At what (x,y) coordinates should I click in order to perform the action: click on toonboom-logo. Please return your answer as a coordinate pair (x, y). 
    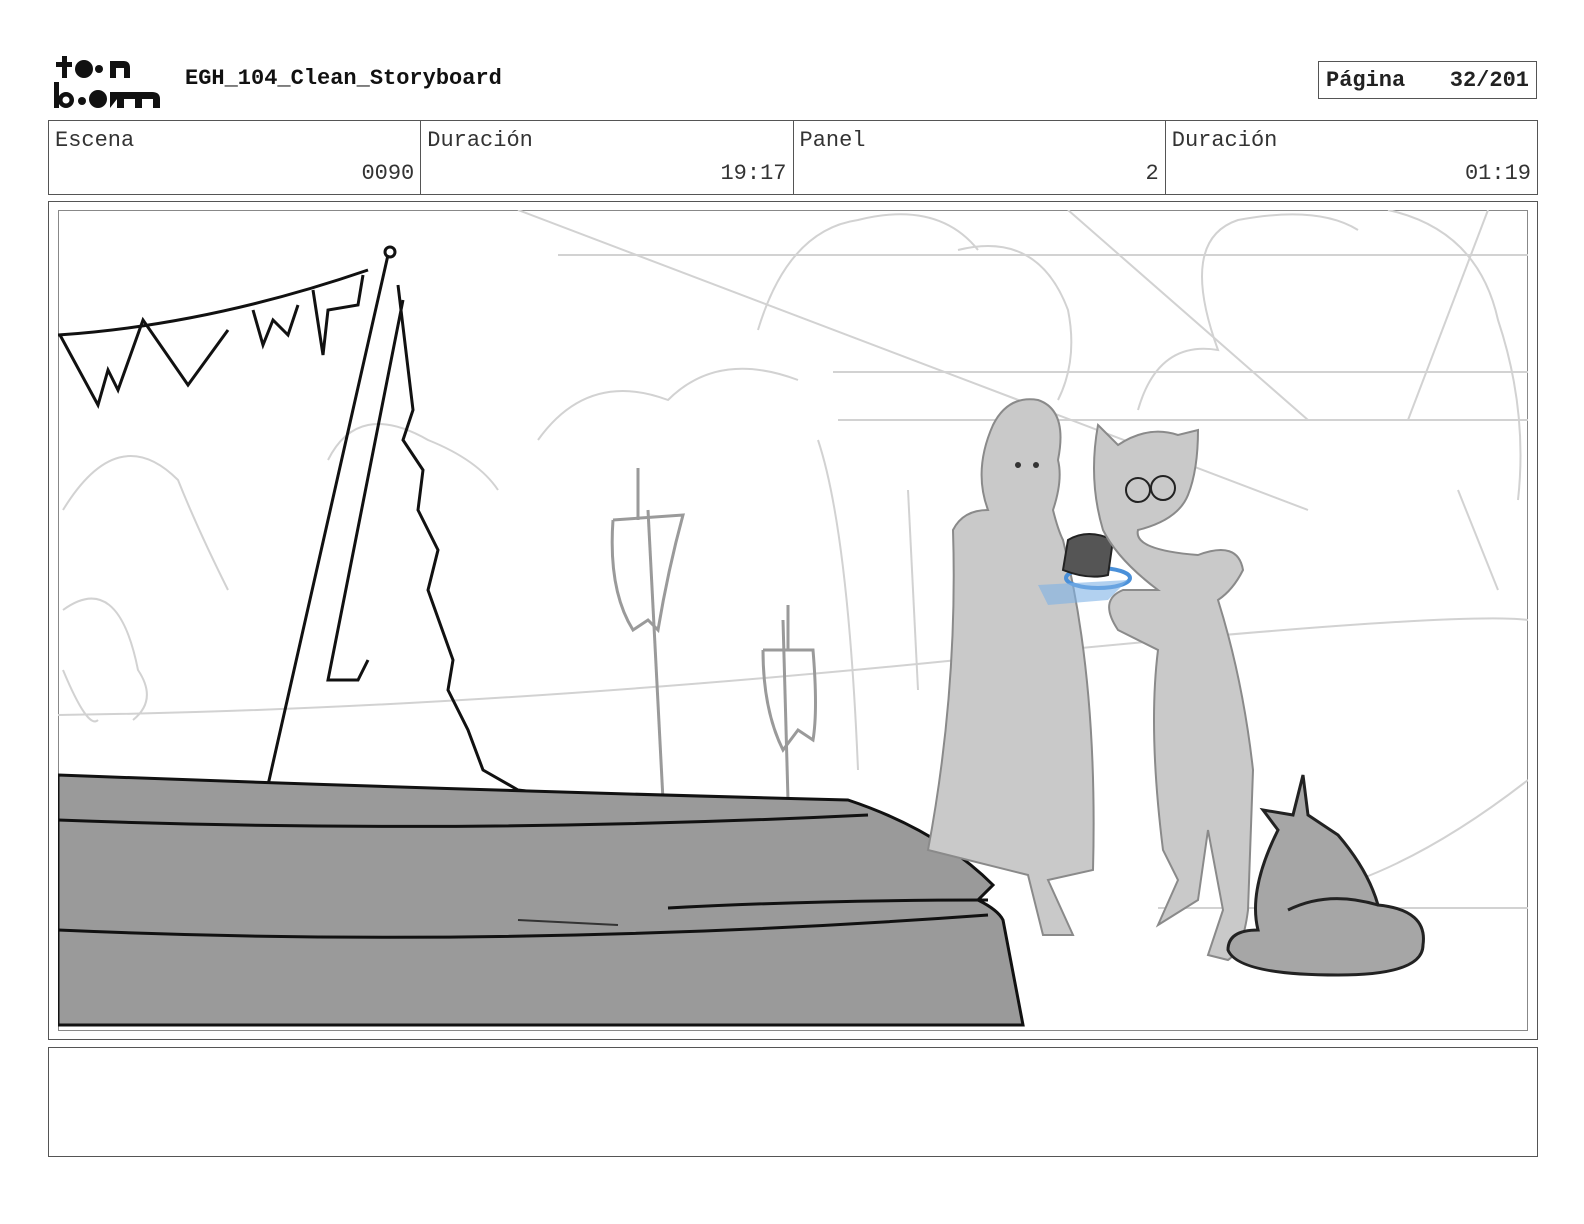
    Looking at the image, I should click on (107, 82).